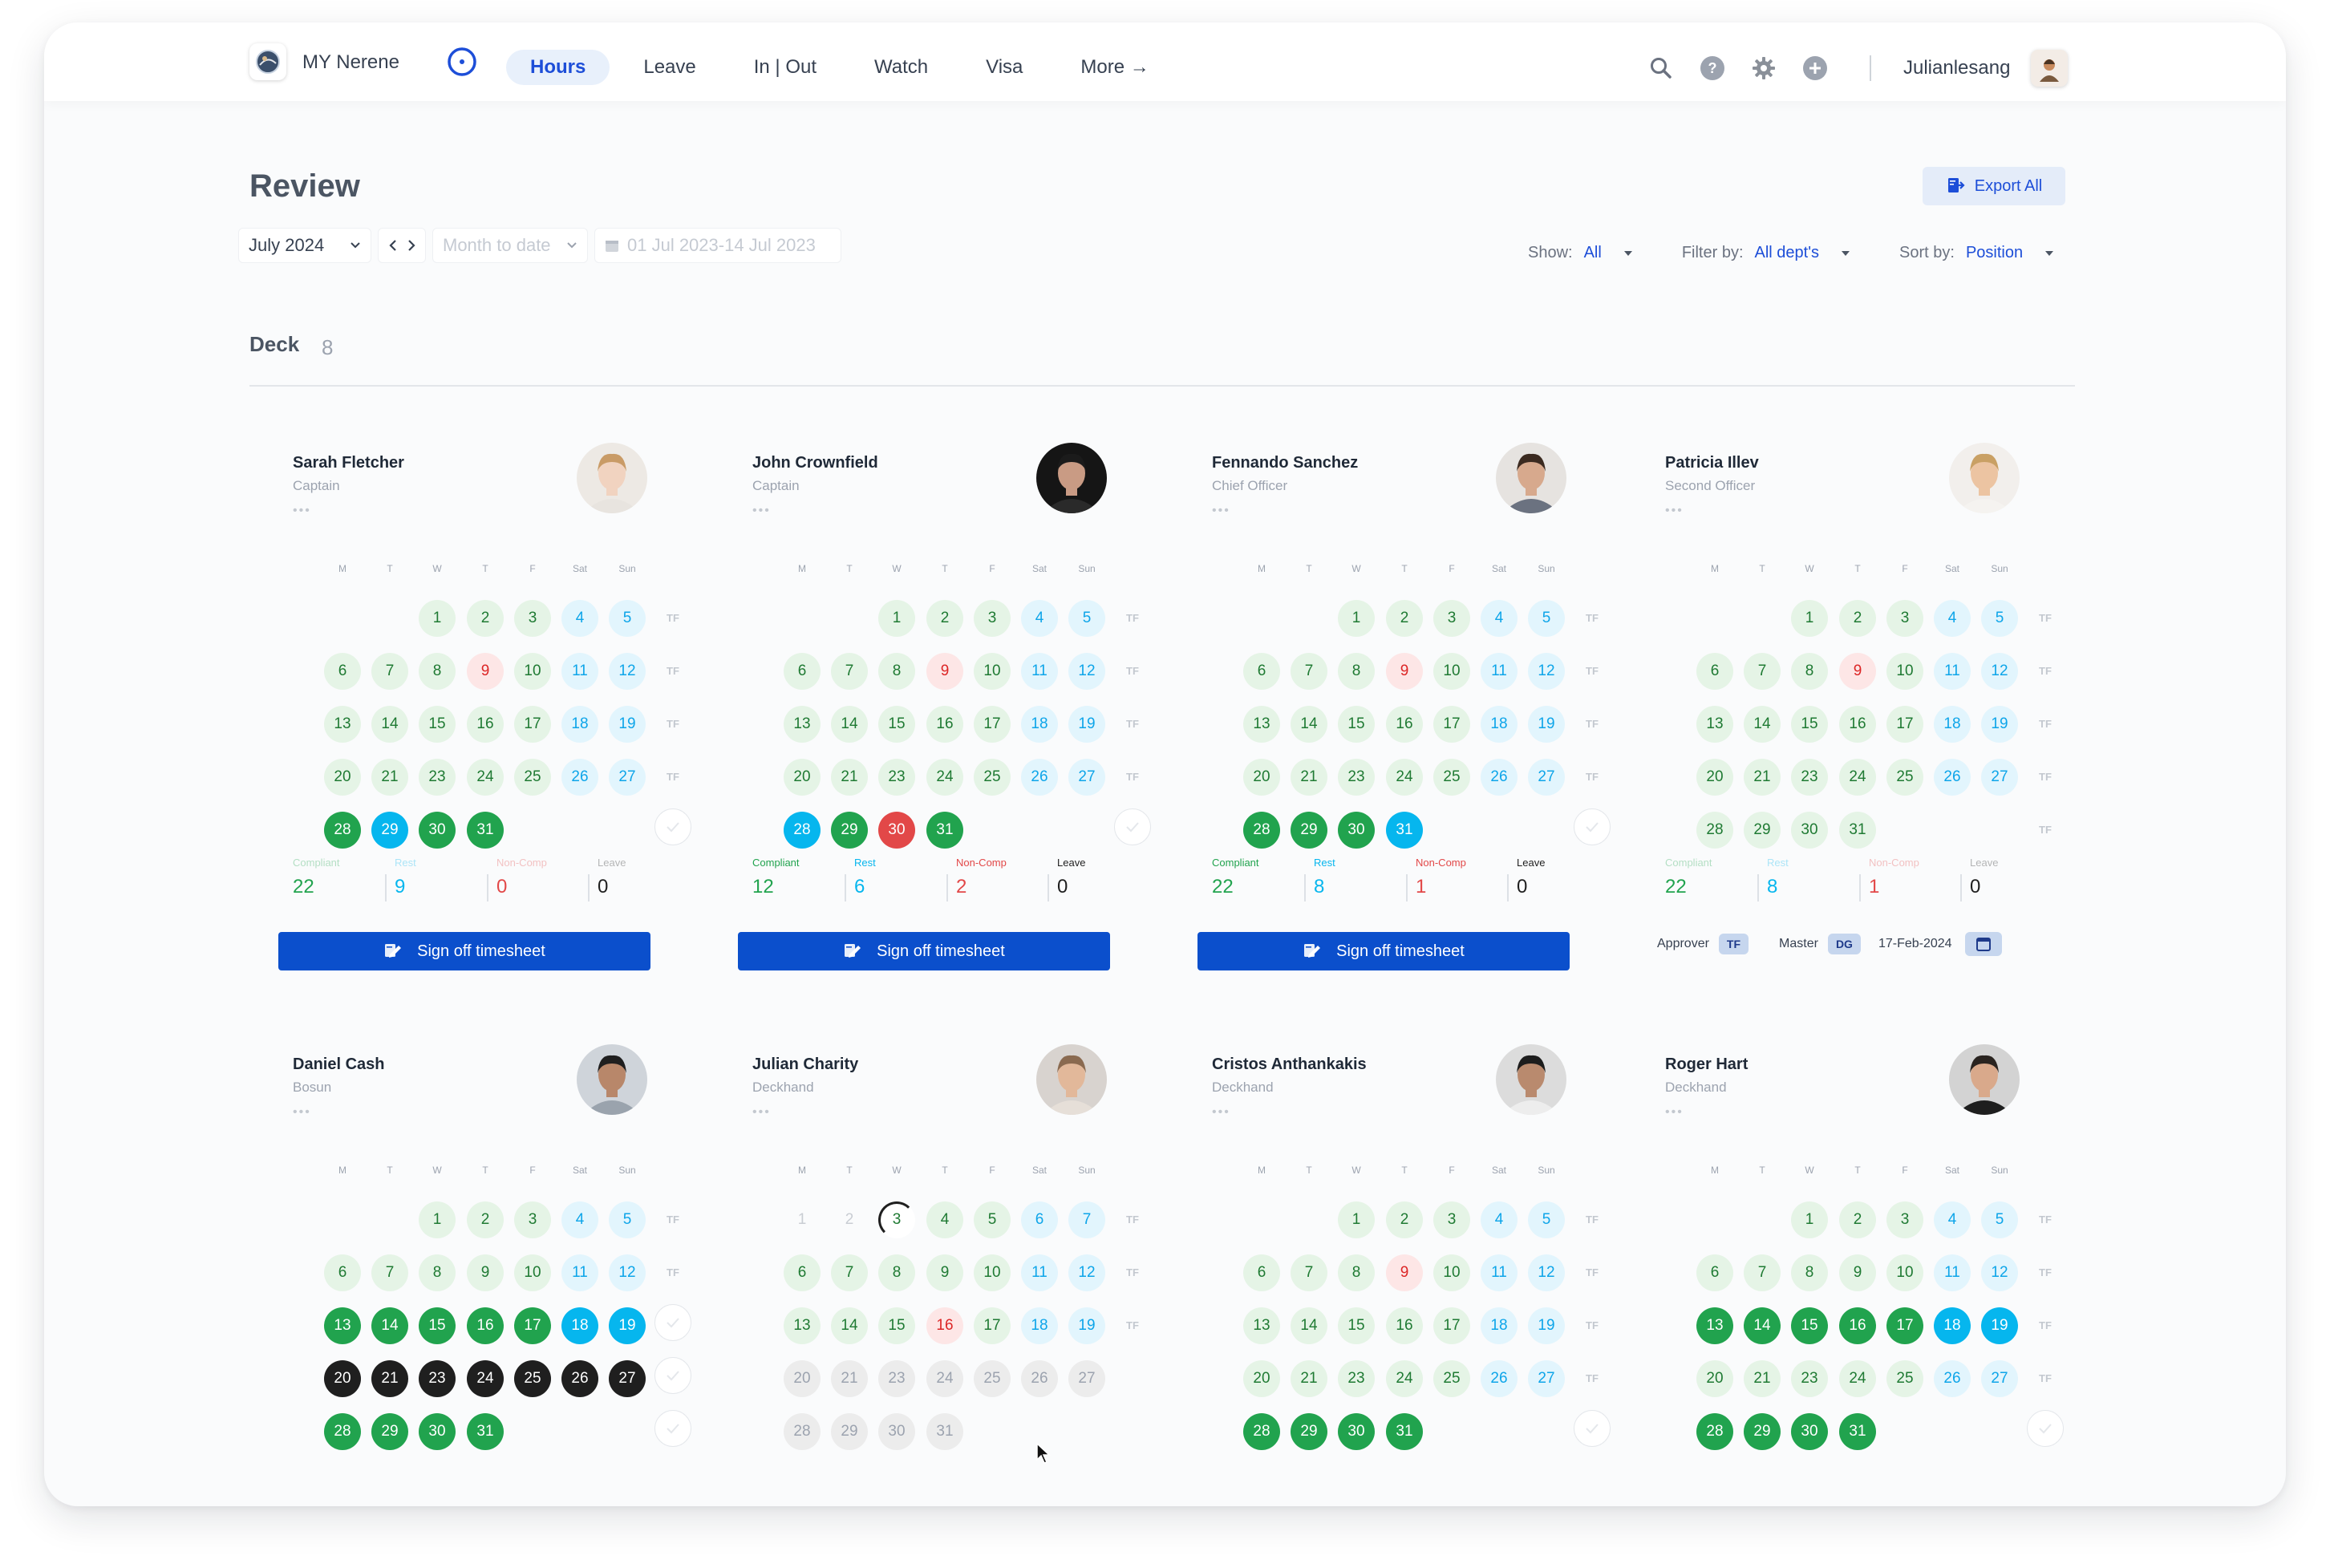 Image resolution: width=2326 pixels, height=1568 pixels. What do you see at coordinates (1984, 478) in the screenshot?
I see `patricia-illev-avatar` at bounding box center [1984, 478].